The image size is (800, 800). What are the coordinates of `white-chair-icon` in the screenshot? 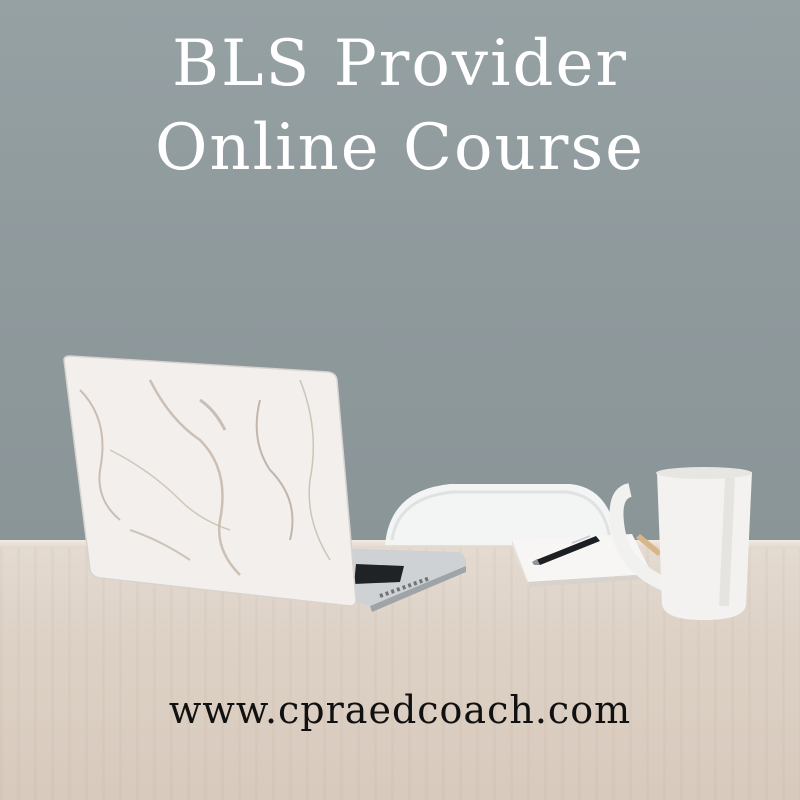 It's located at (501, 514).